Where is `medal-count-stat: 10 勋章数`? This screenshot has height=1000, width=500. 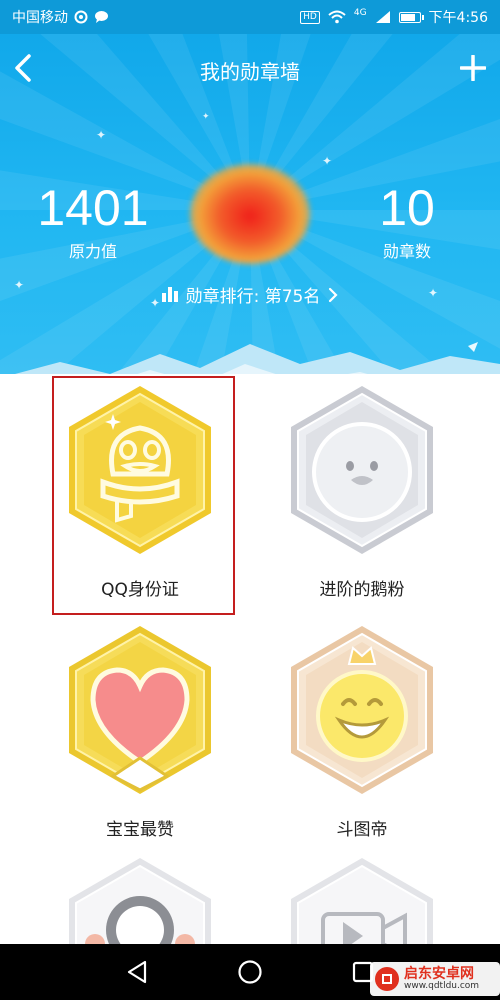
medal-count-stat: 10 勋章数 is located at coordinates (407, 221).